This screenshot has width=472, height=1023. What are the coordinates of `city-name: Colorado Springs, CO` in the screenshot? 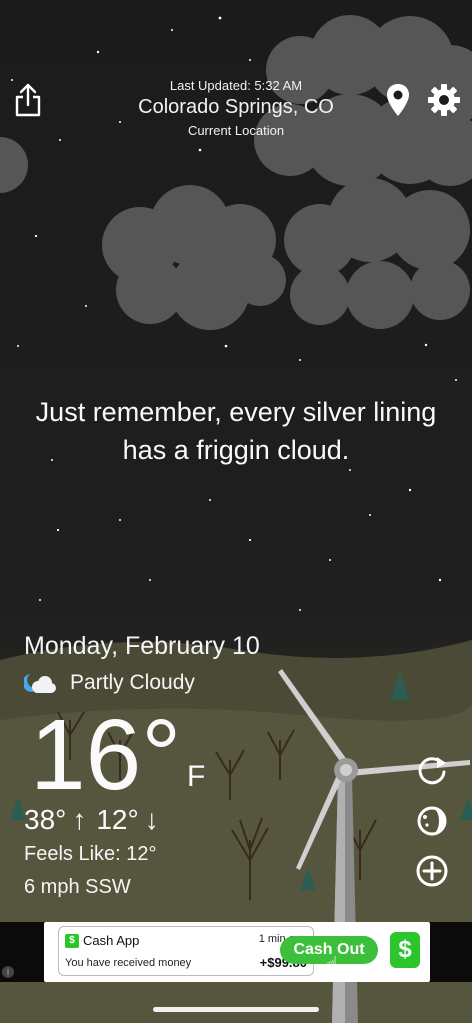 It's located at (236, 107).